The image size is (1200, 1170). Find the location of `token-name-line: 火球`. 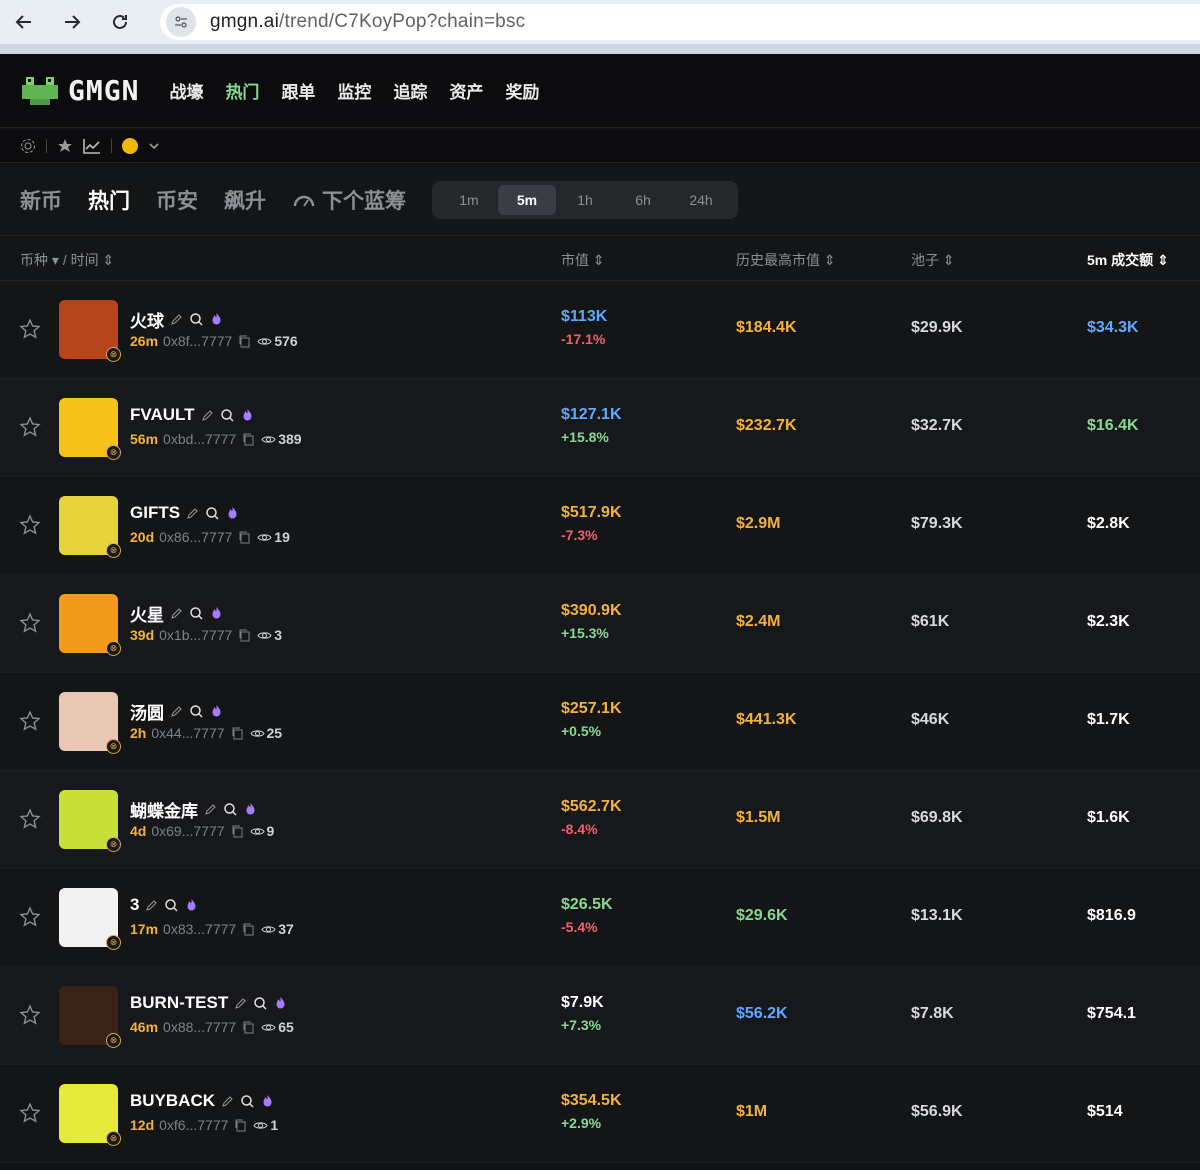

token-name-line: 火球 is located at coordinates (177, 319).